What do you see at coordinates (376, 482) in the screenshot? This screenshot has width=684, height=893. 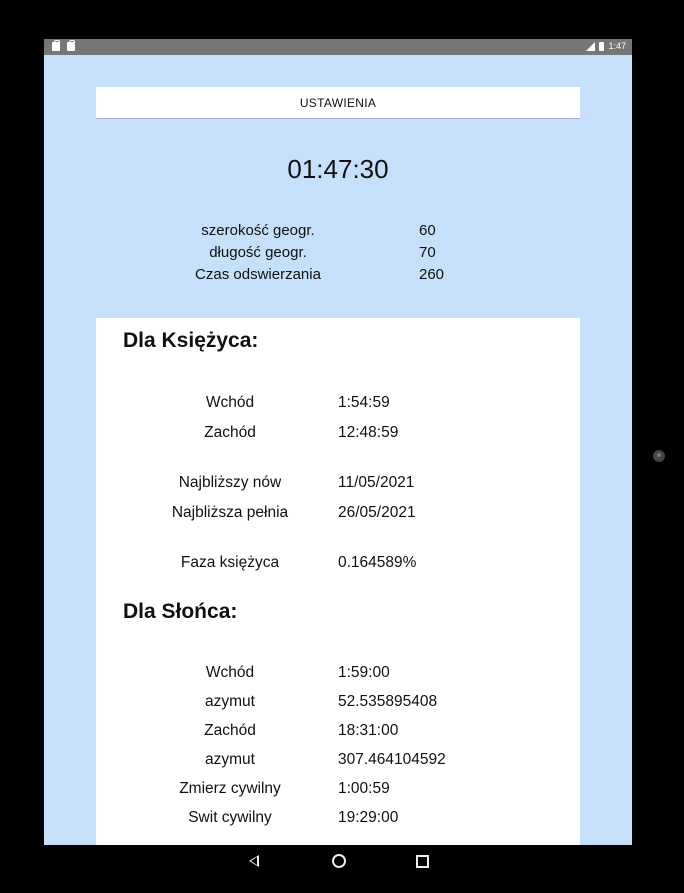 I see `row-value: 11/05/2021` at bounding box center [376, 482].